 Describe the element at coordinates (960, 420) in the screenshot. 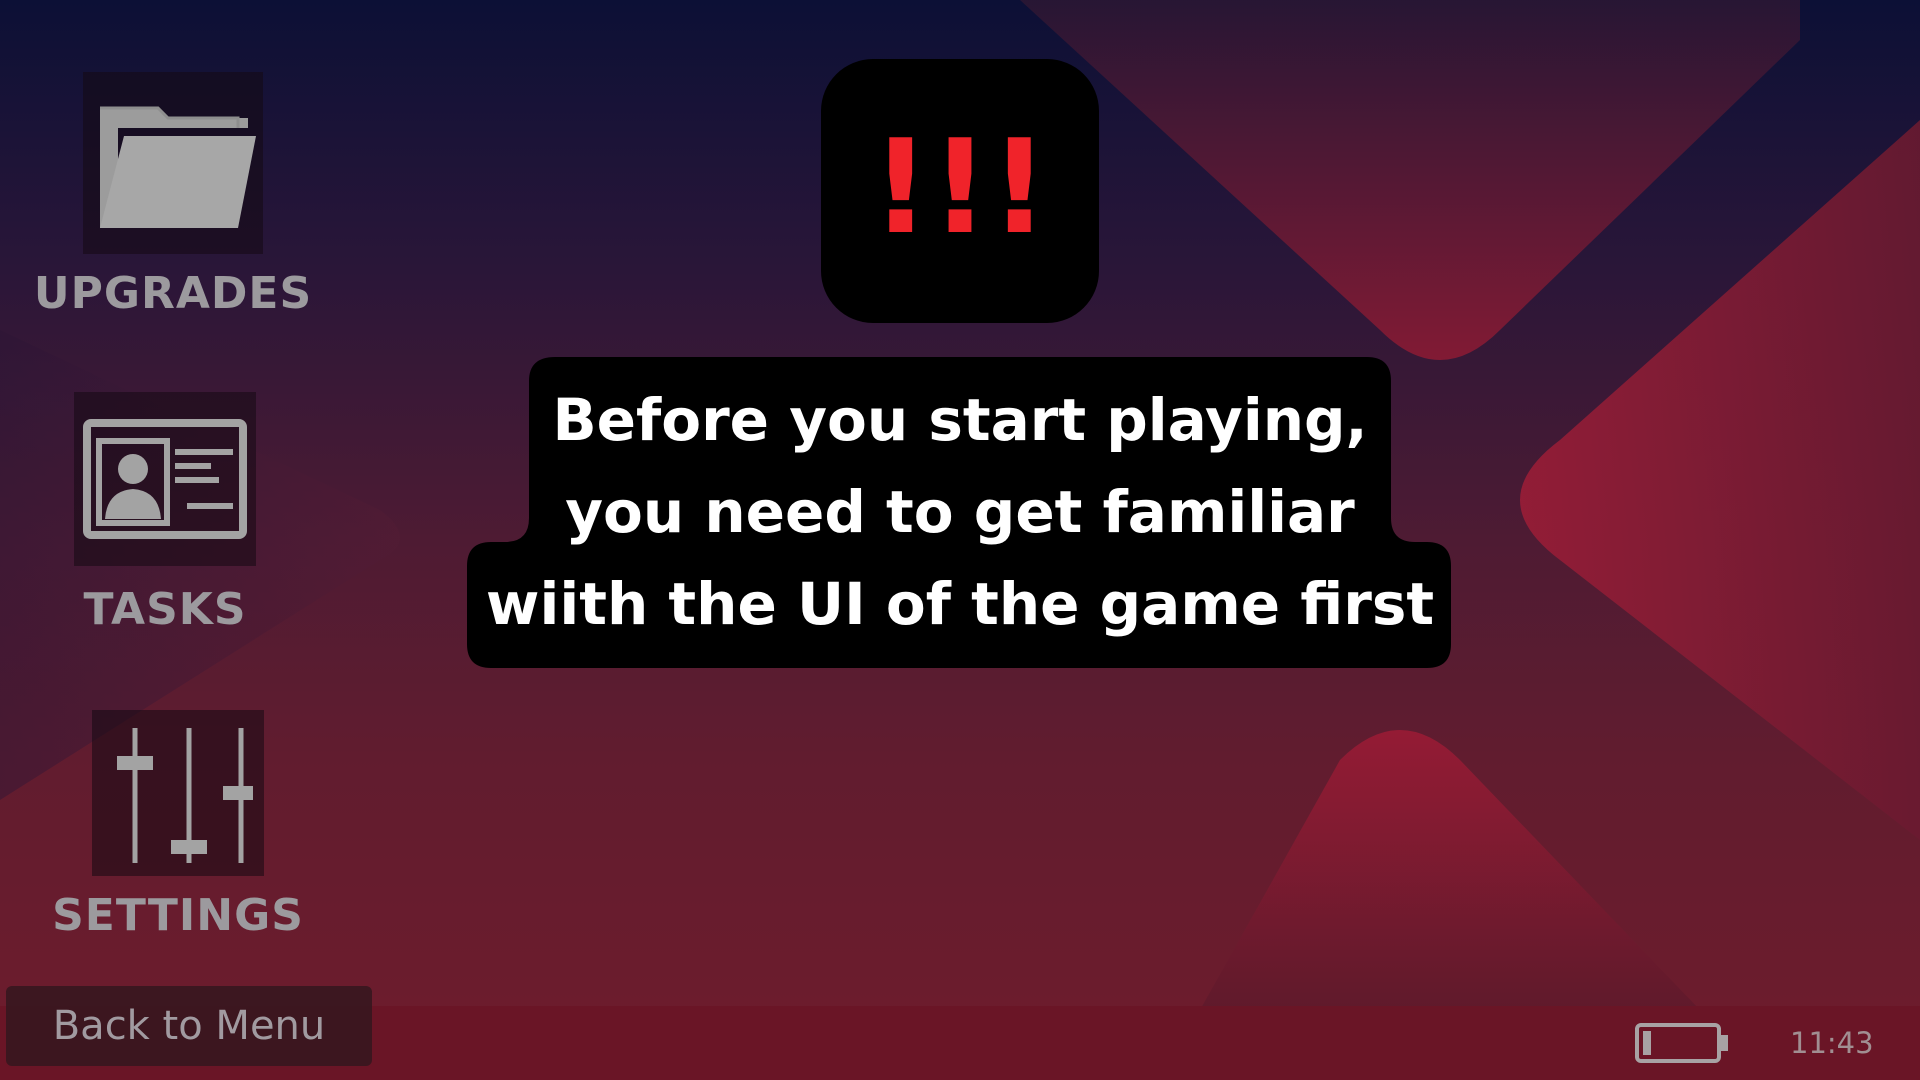

I see `tutorial-message-line-1: Before you start playing,` at that location.